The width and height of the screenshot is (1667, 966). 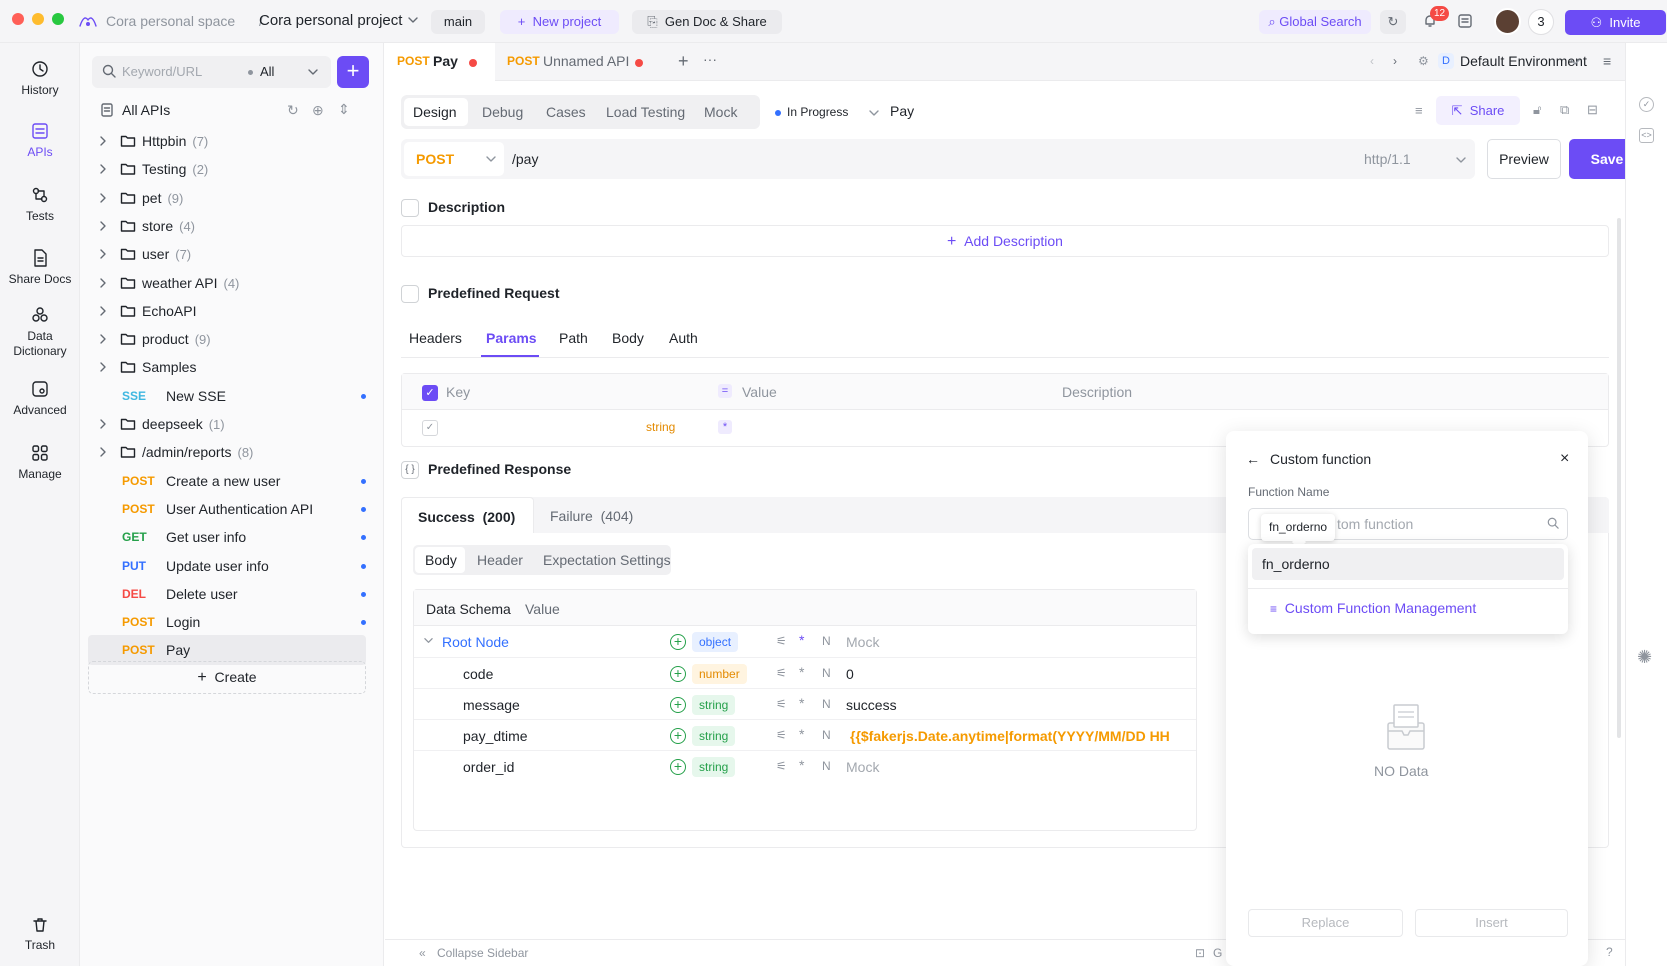 What do you see at coordinates (1609, 952) in the screenshot?
I see `help-icon: ?` at bounding box center [1609, 952].